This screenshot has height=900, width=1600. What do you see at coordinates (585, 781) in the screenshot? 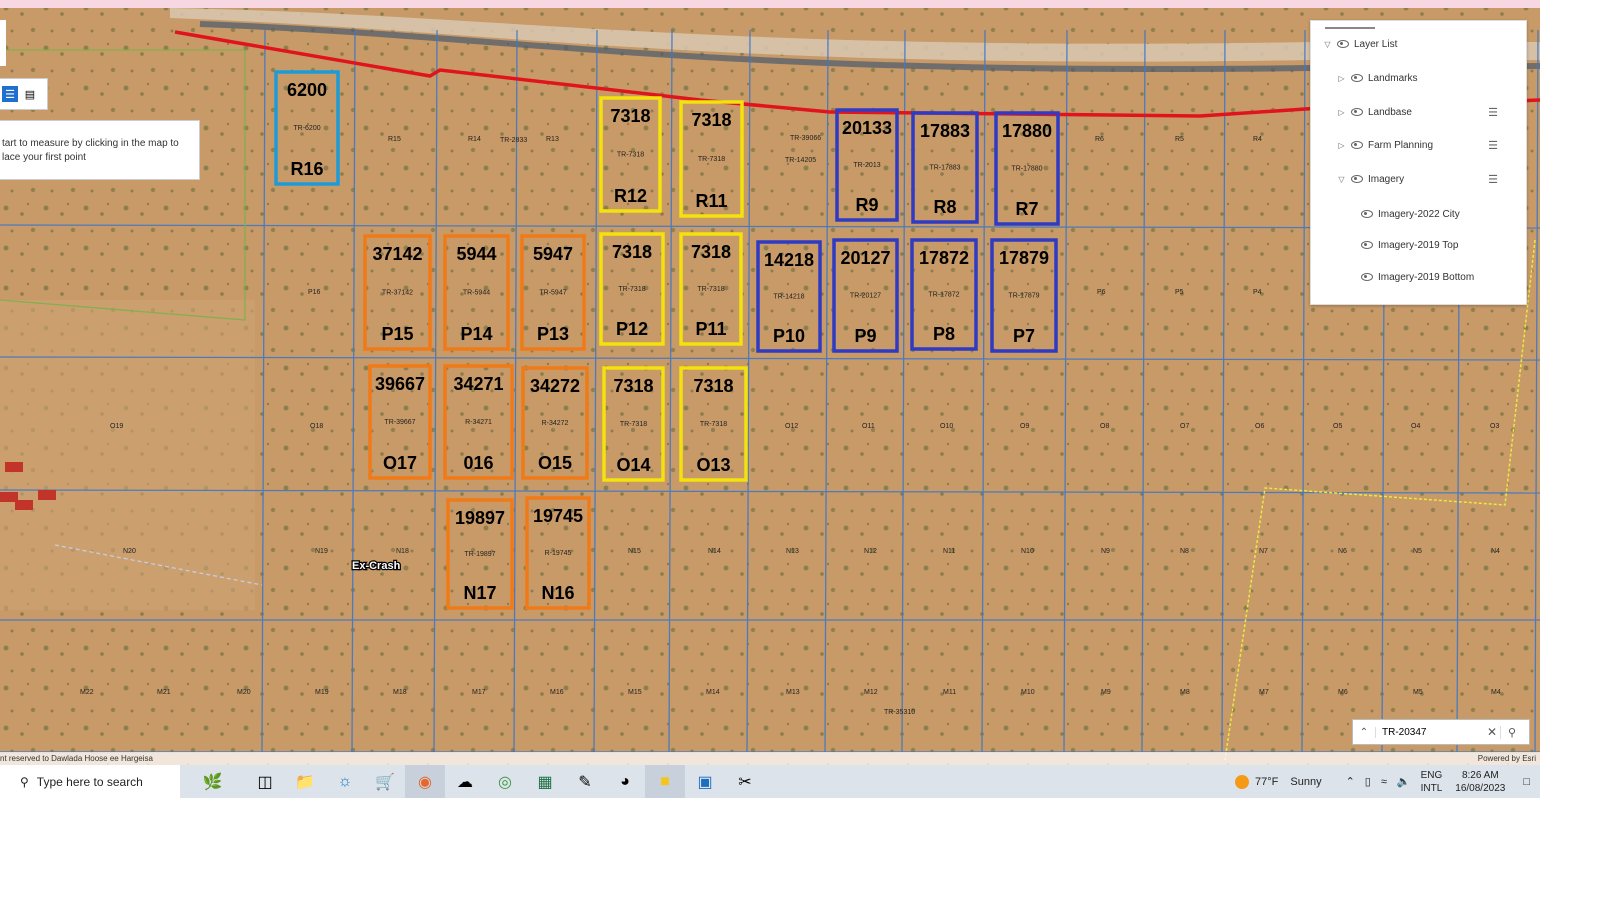
I see `pen-tool-icon: ✎` at bounding box center [585, 781].